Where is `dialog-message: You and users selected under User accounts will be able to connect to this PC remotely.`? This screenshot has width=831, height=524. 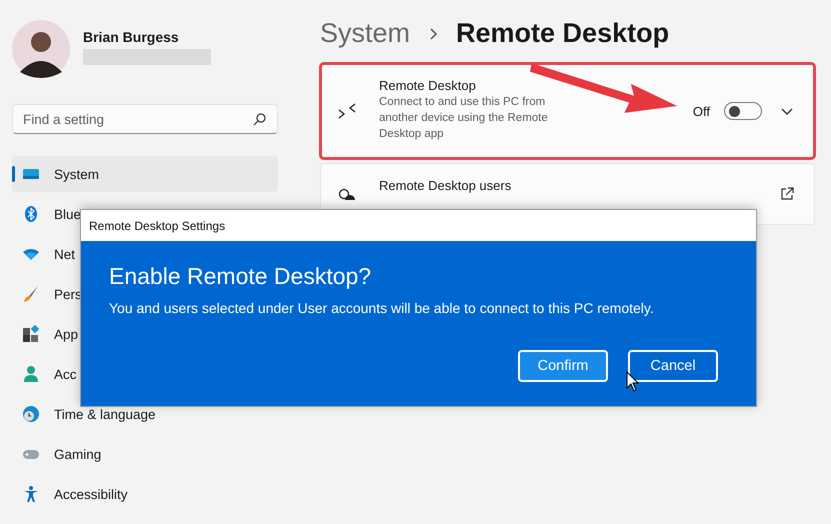
dialog-message: You and users selected under User accounts will be able to connect to this PC remotely. is located at coordinates (382, 308).